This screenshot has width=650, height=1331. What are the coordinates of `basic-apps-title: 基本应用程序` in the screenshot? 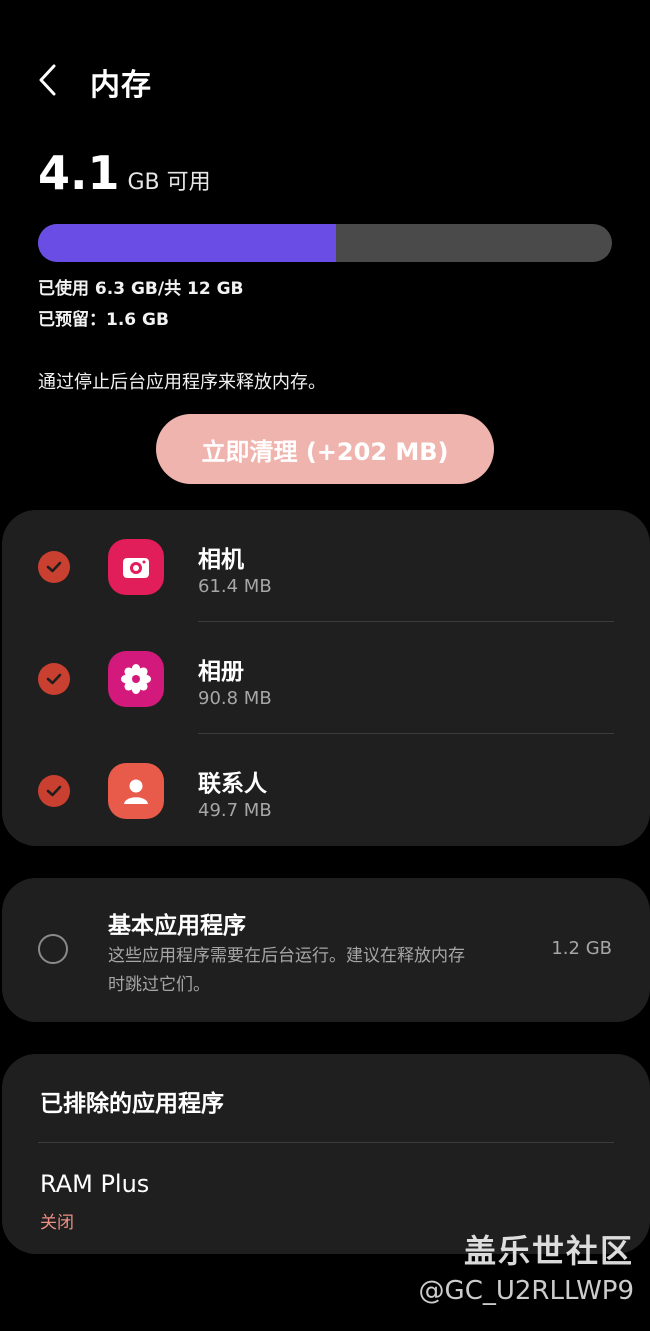 It's located at (177, 926).